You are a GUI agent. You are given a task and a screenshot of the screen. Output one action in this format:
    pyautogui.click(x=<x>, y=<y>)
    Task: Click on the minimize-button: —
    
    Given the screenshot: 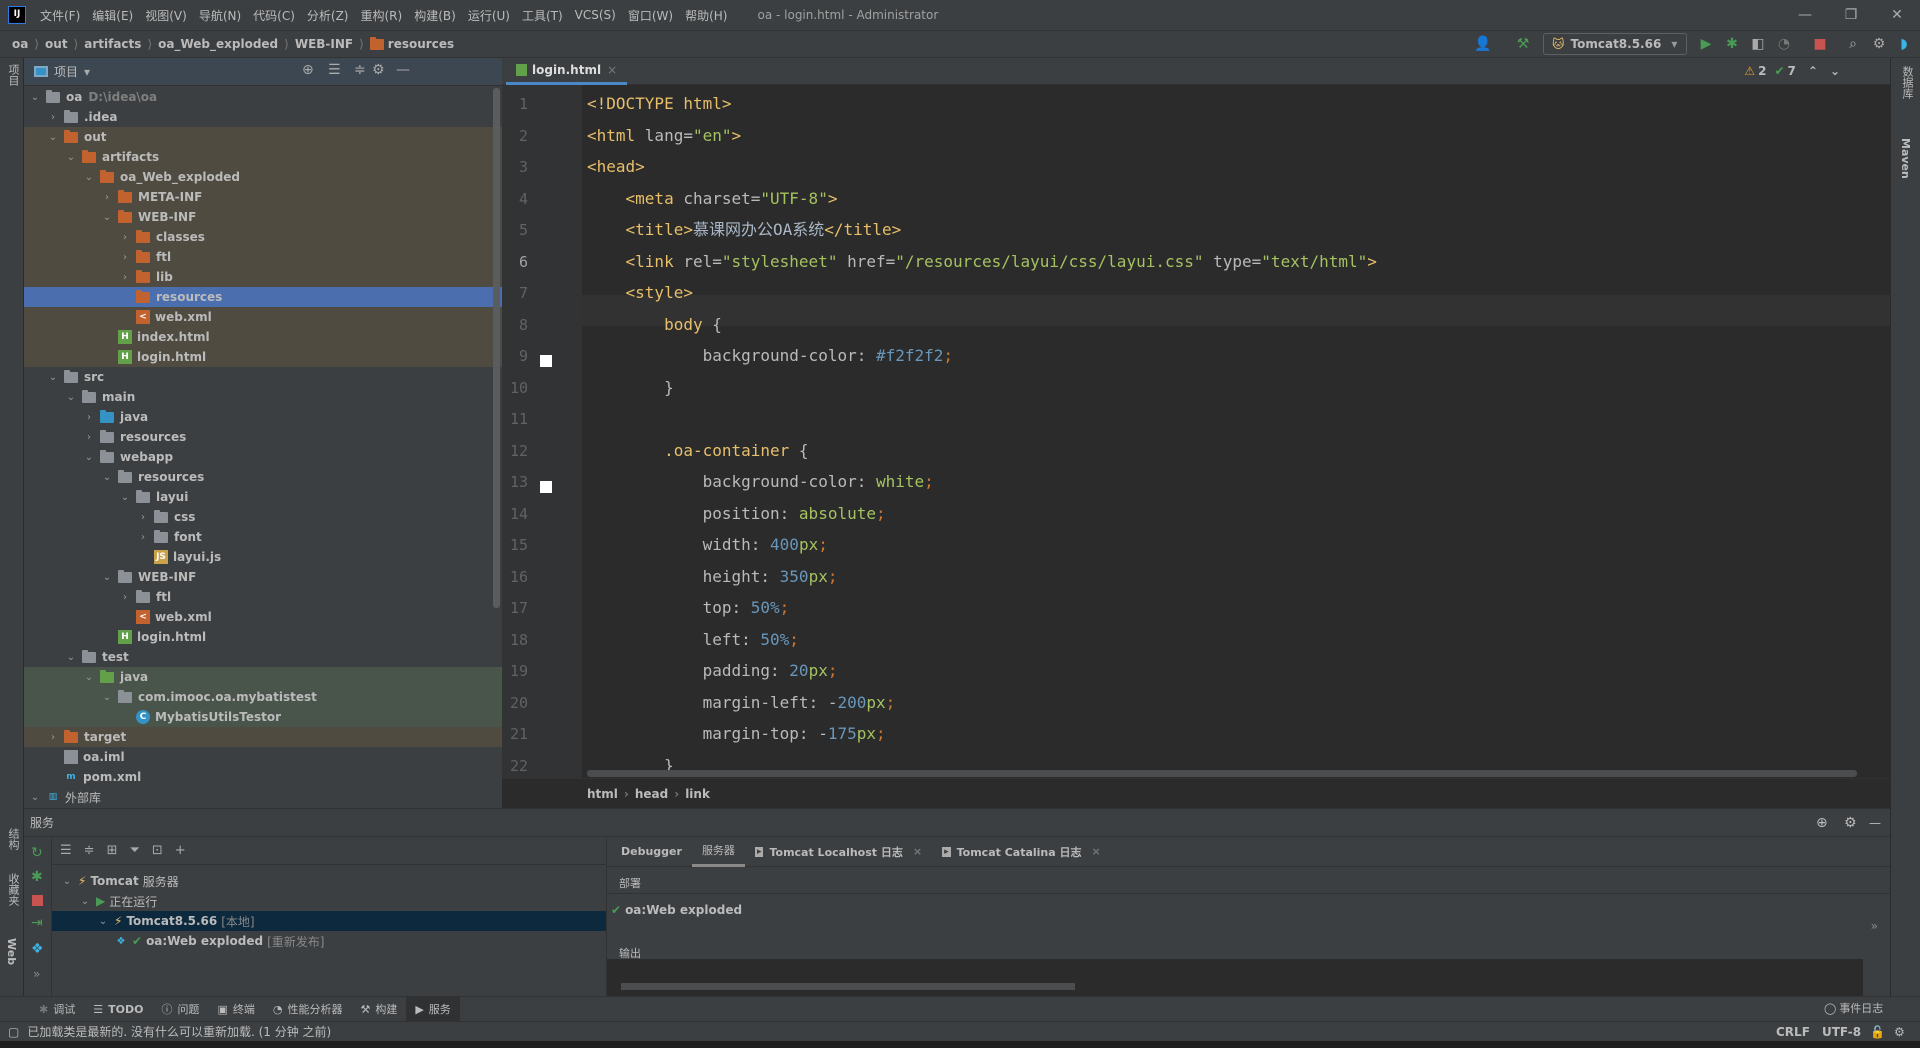 What is the action you would take?
    pyautogui.click(x=1805, y=15)
    